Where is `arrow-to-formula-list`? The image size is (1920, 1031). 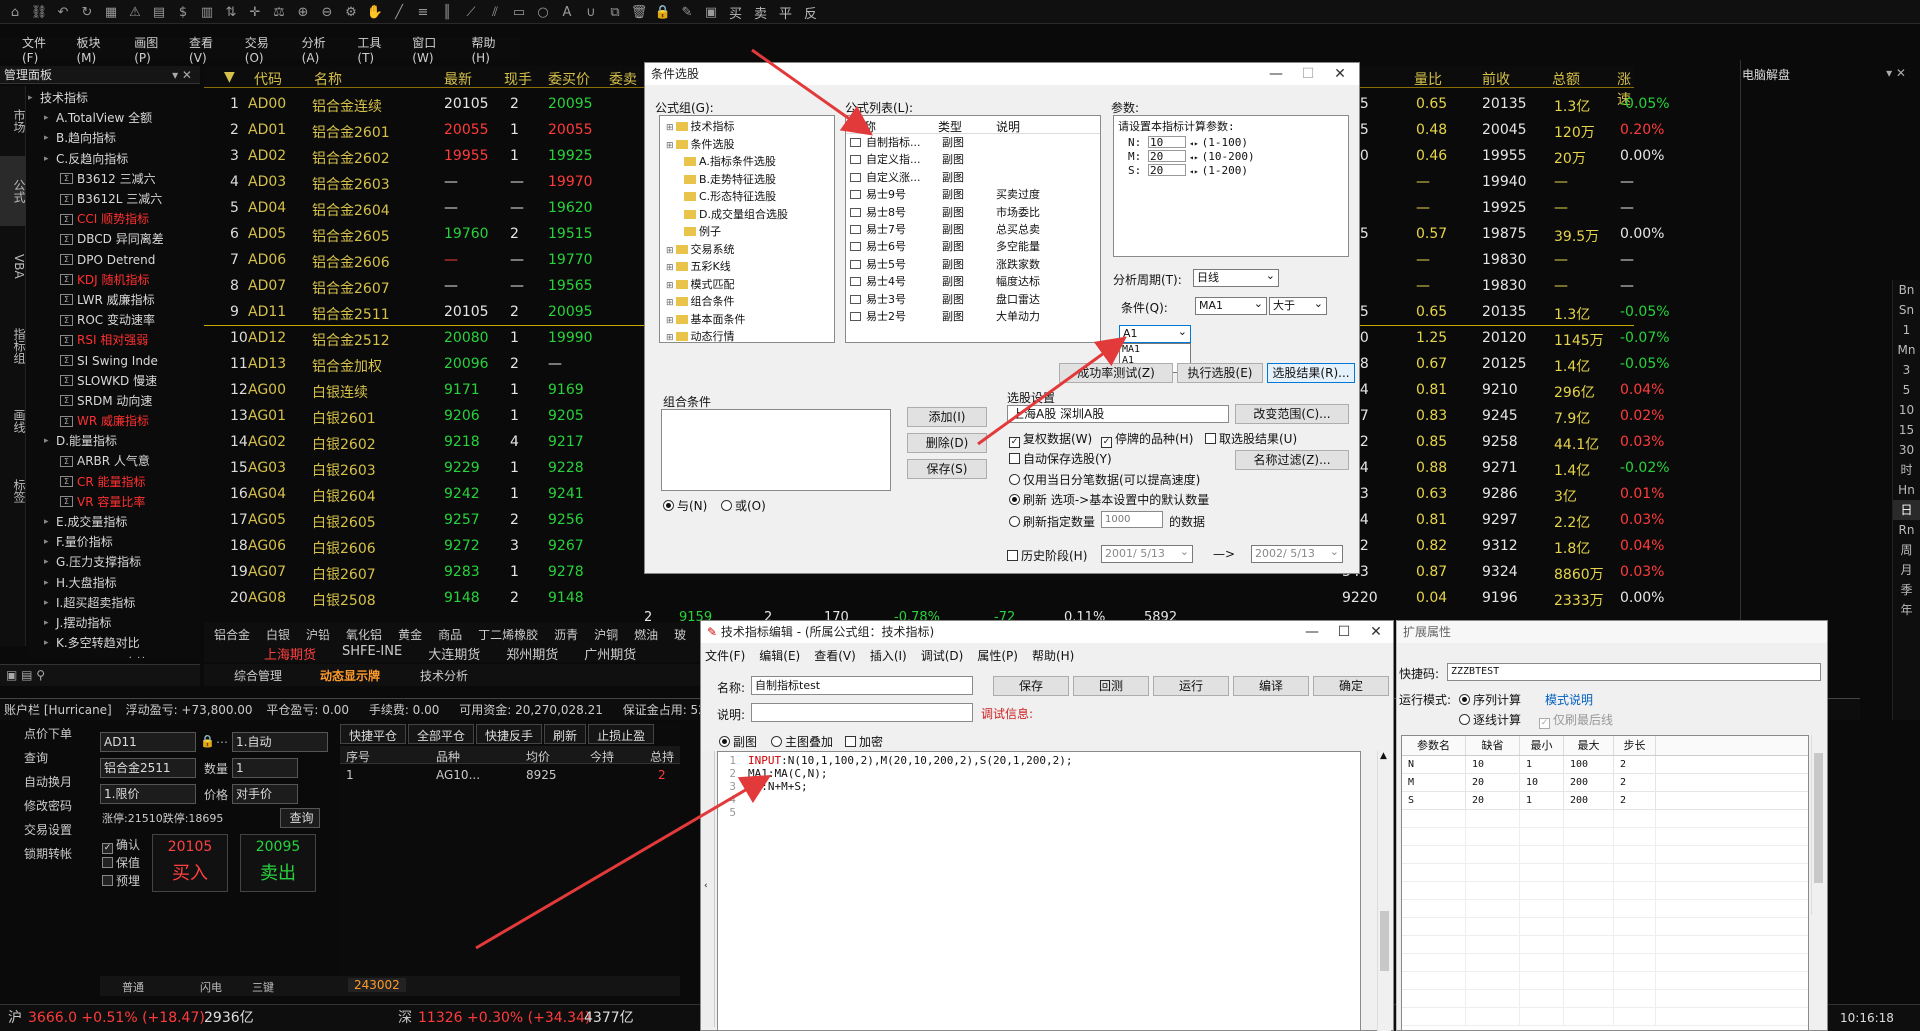 arrow-to-formula-list is located at coordinates (812, 92).